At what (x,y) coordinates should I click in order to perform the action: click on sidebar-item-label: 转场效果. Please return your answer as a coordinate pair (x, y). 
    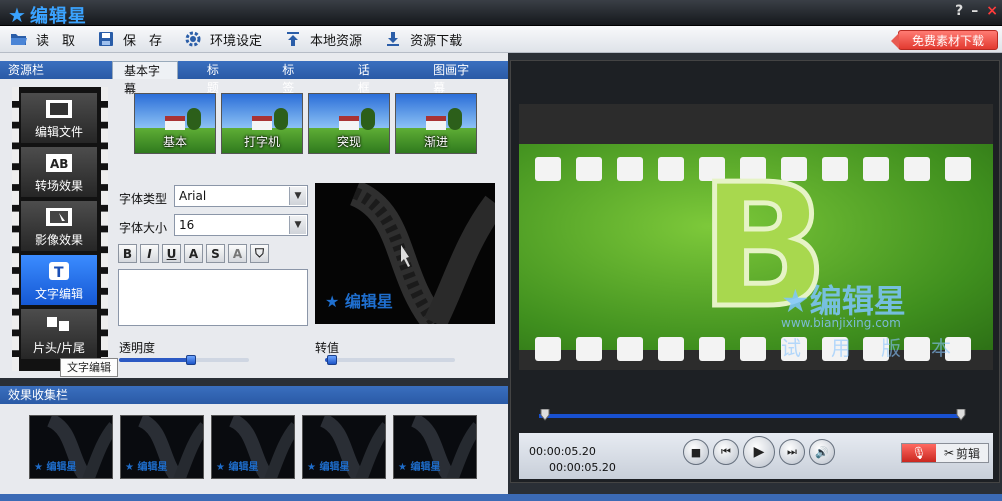
    Looking at the image, I should click on (58, 186).